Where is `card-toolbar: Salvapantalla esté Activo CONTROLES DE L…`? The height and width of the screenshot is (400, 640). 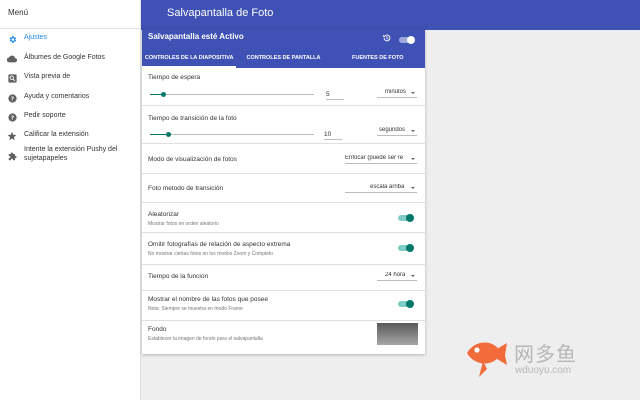
card-toolbar: Salvapantalla esté Activo CONTROLES DE L… is located at coordinates (283, 48).